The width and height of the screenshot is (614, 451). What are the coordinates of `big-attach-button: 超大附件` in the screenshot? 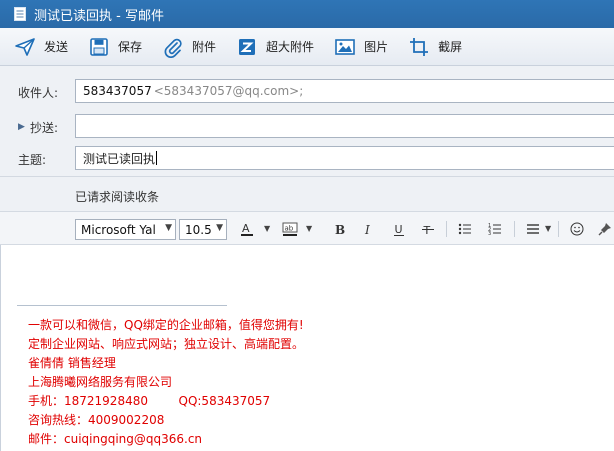 It's located at (275, 47).